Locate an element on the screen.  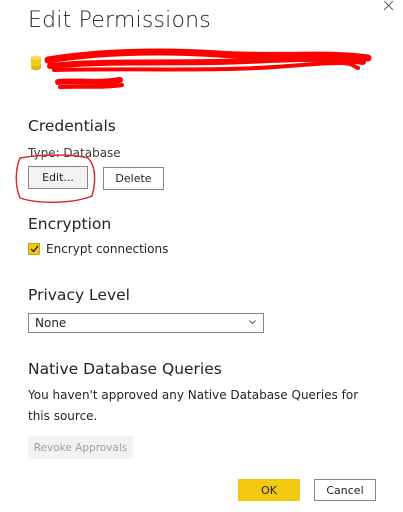
data-source-row is located at coordinates (208, 71).